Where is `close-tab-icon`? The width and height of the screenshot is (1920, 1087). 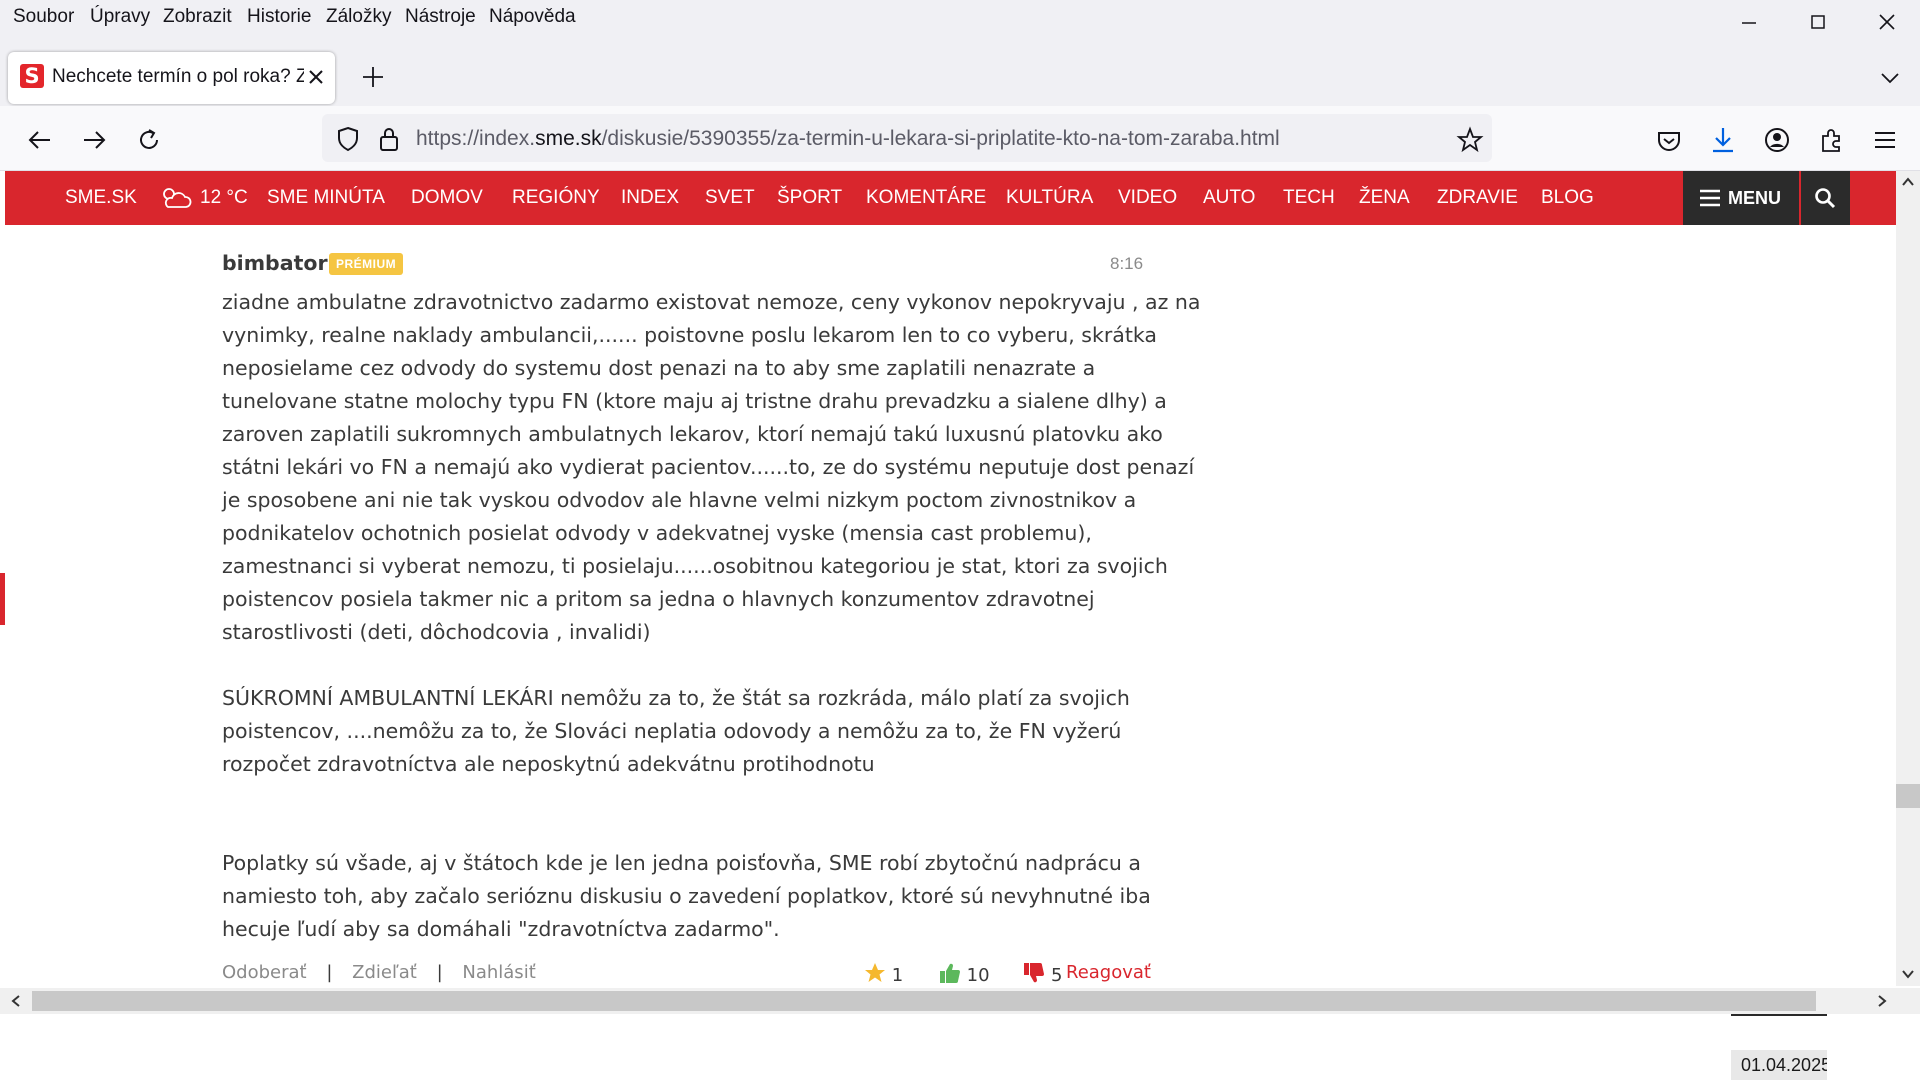 close-tab-icon is located at coordinates (316, 77).